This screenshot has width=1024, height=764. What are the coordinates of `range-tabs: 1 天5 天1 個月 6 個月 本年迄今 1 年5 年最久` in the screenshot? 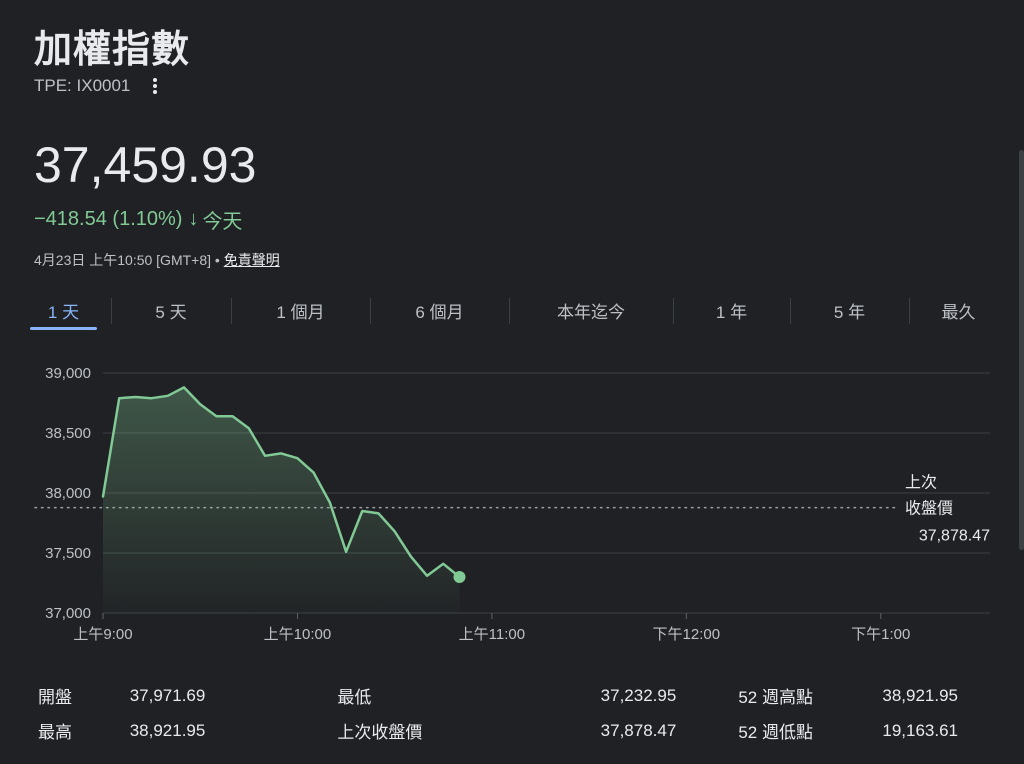 It's located at (512, 311).